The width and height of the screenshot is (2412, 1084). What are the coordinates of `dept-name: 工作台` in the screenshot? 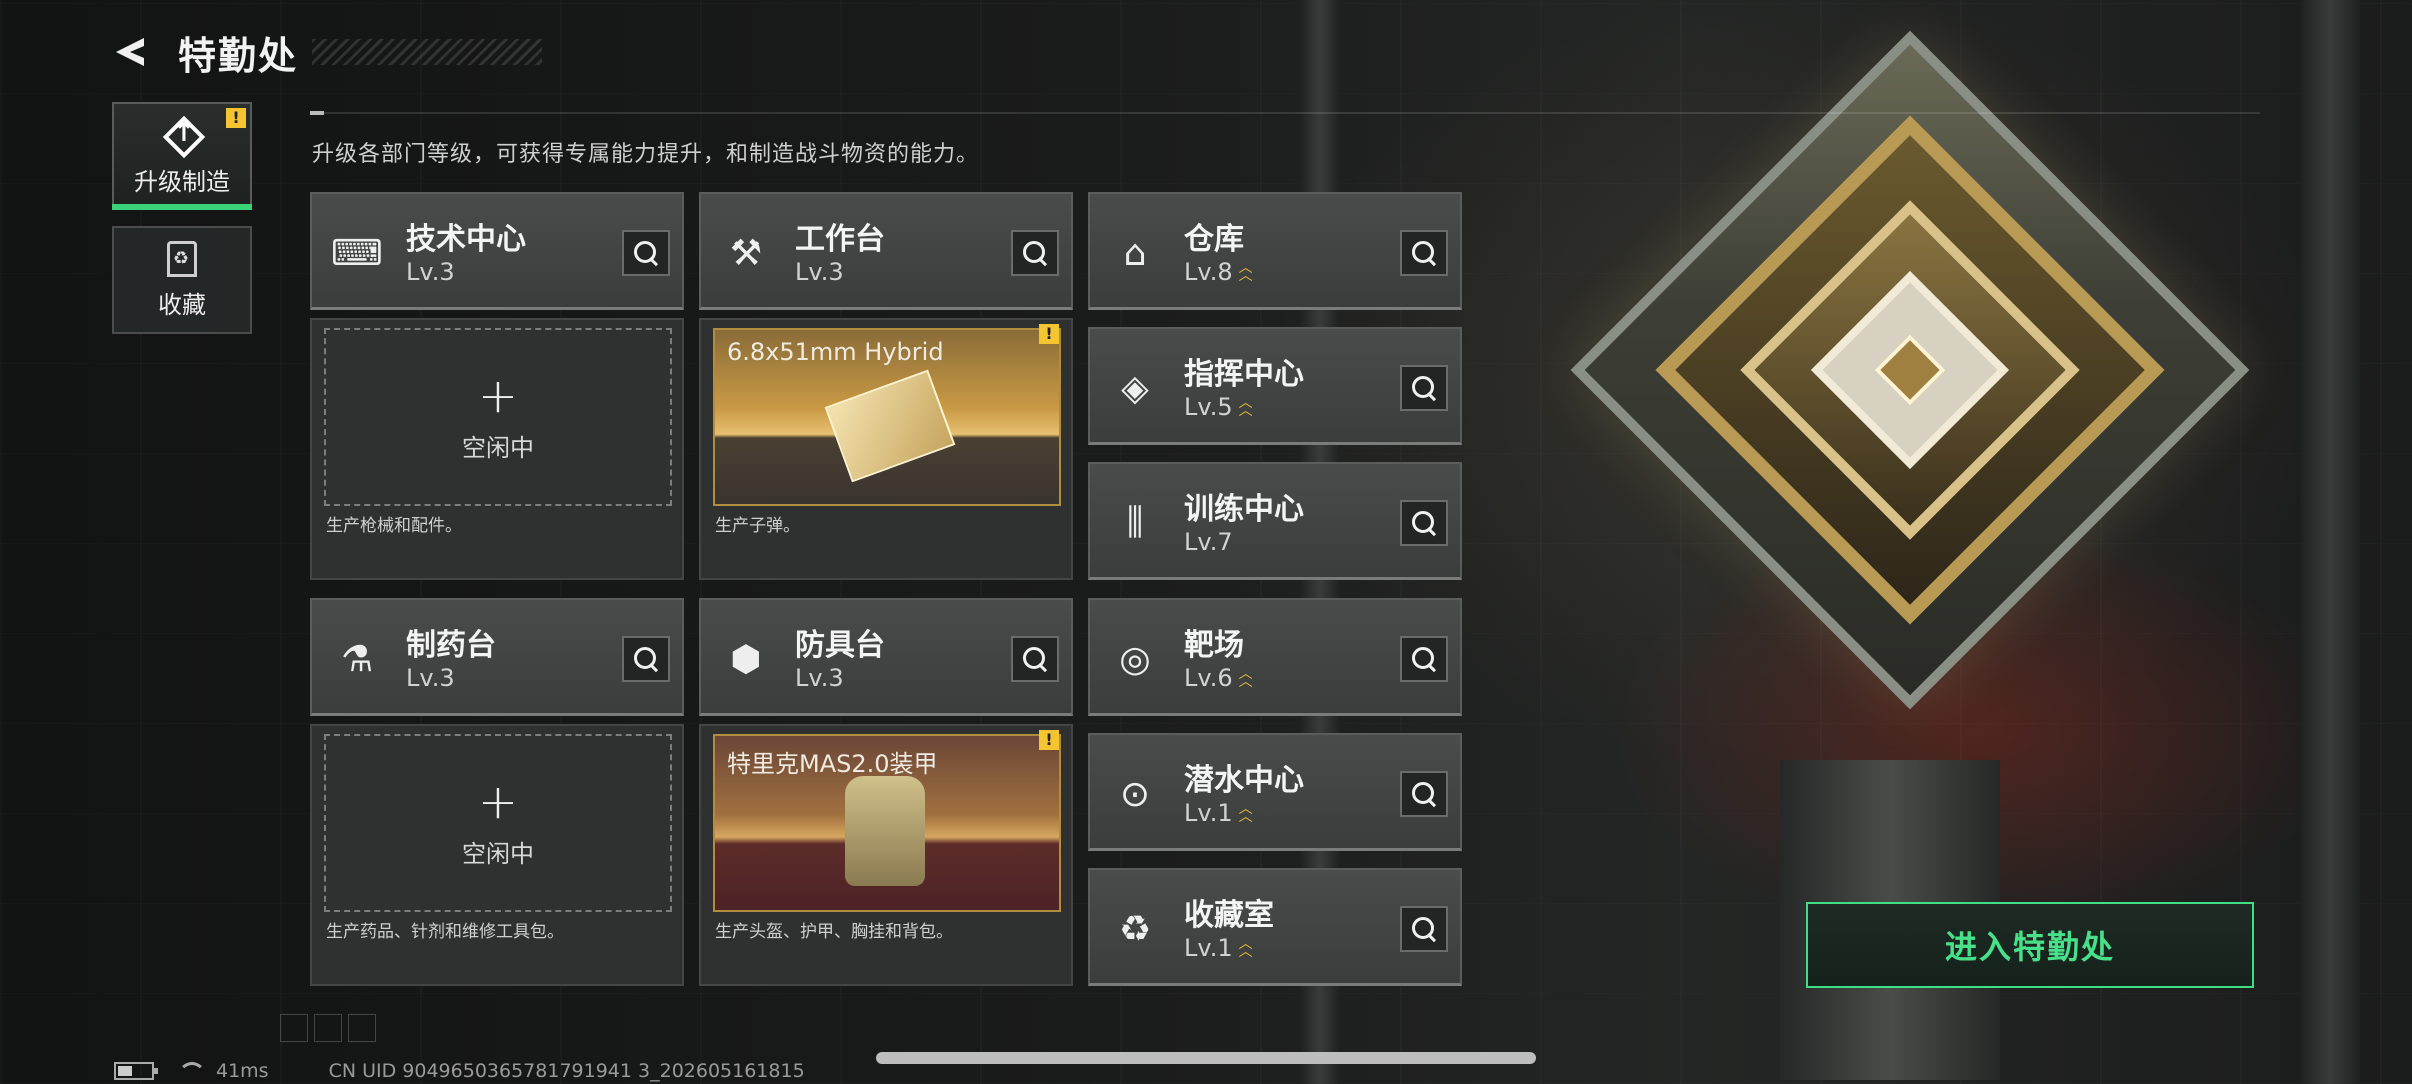 It's located at (840, 239).